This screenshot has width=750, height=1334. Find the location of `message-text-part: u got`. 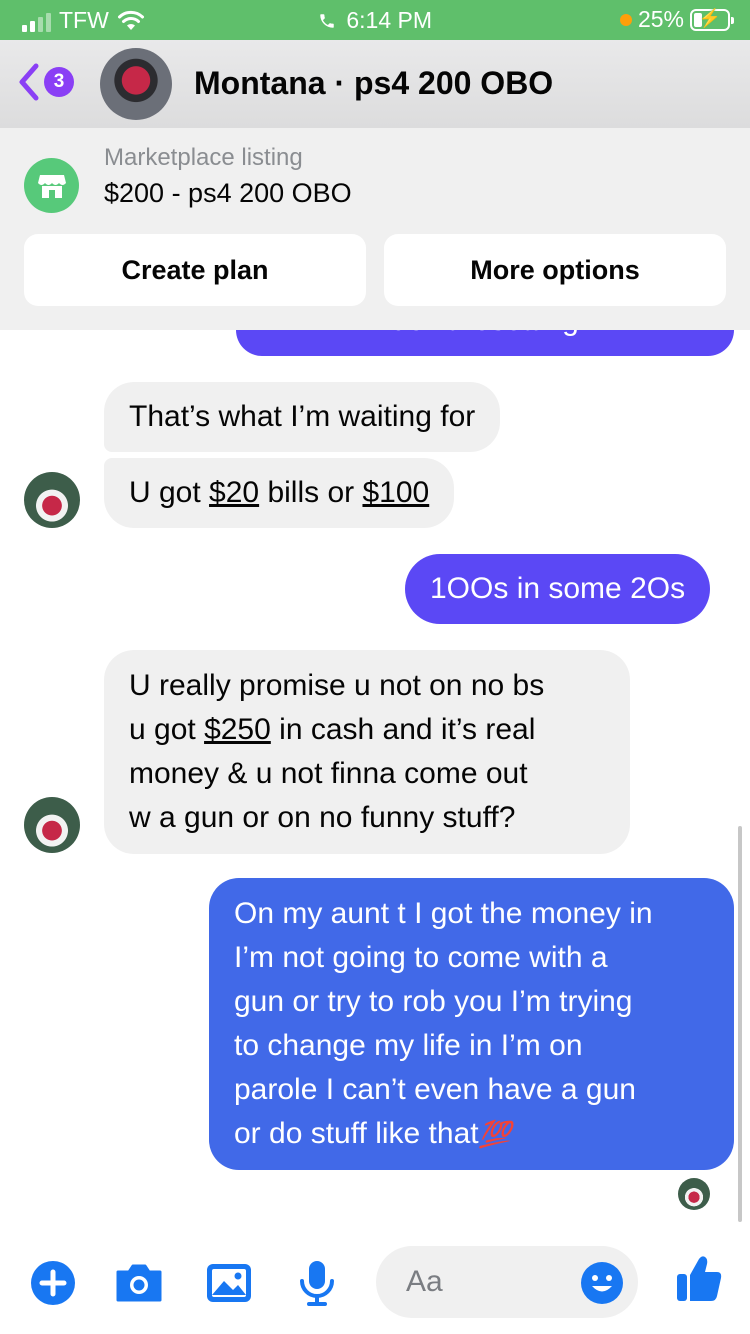

message-text-part: u got is located at coordinates (167, 729).